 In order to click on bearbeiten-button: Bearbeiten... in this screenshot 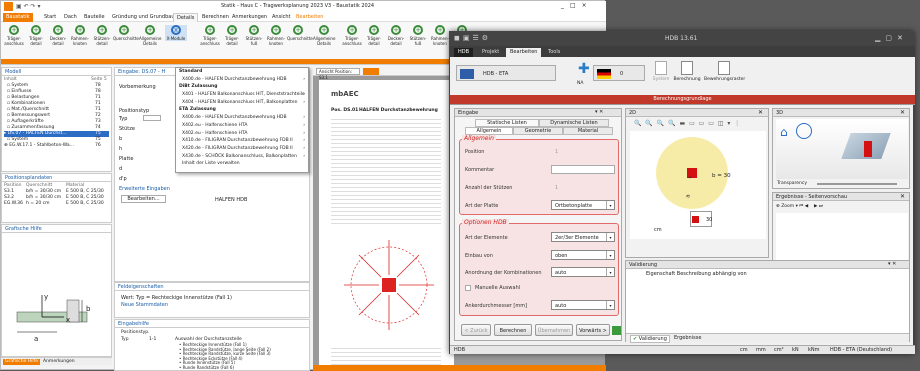, I will do `click(143, 199)`.